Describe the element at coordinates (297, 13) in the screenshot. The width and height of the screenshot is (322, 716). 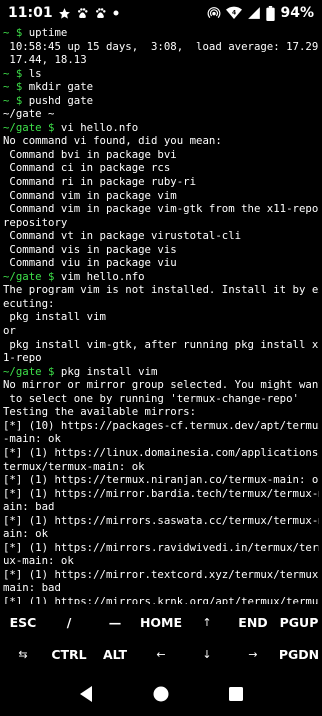
I see `battery-percent: 94%` at that location.